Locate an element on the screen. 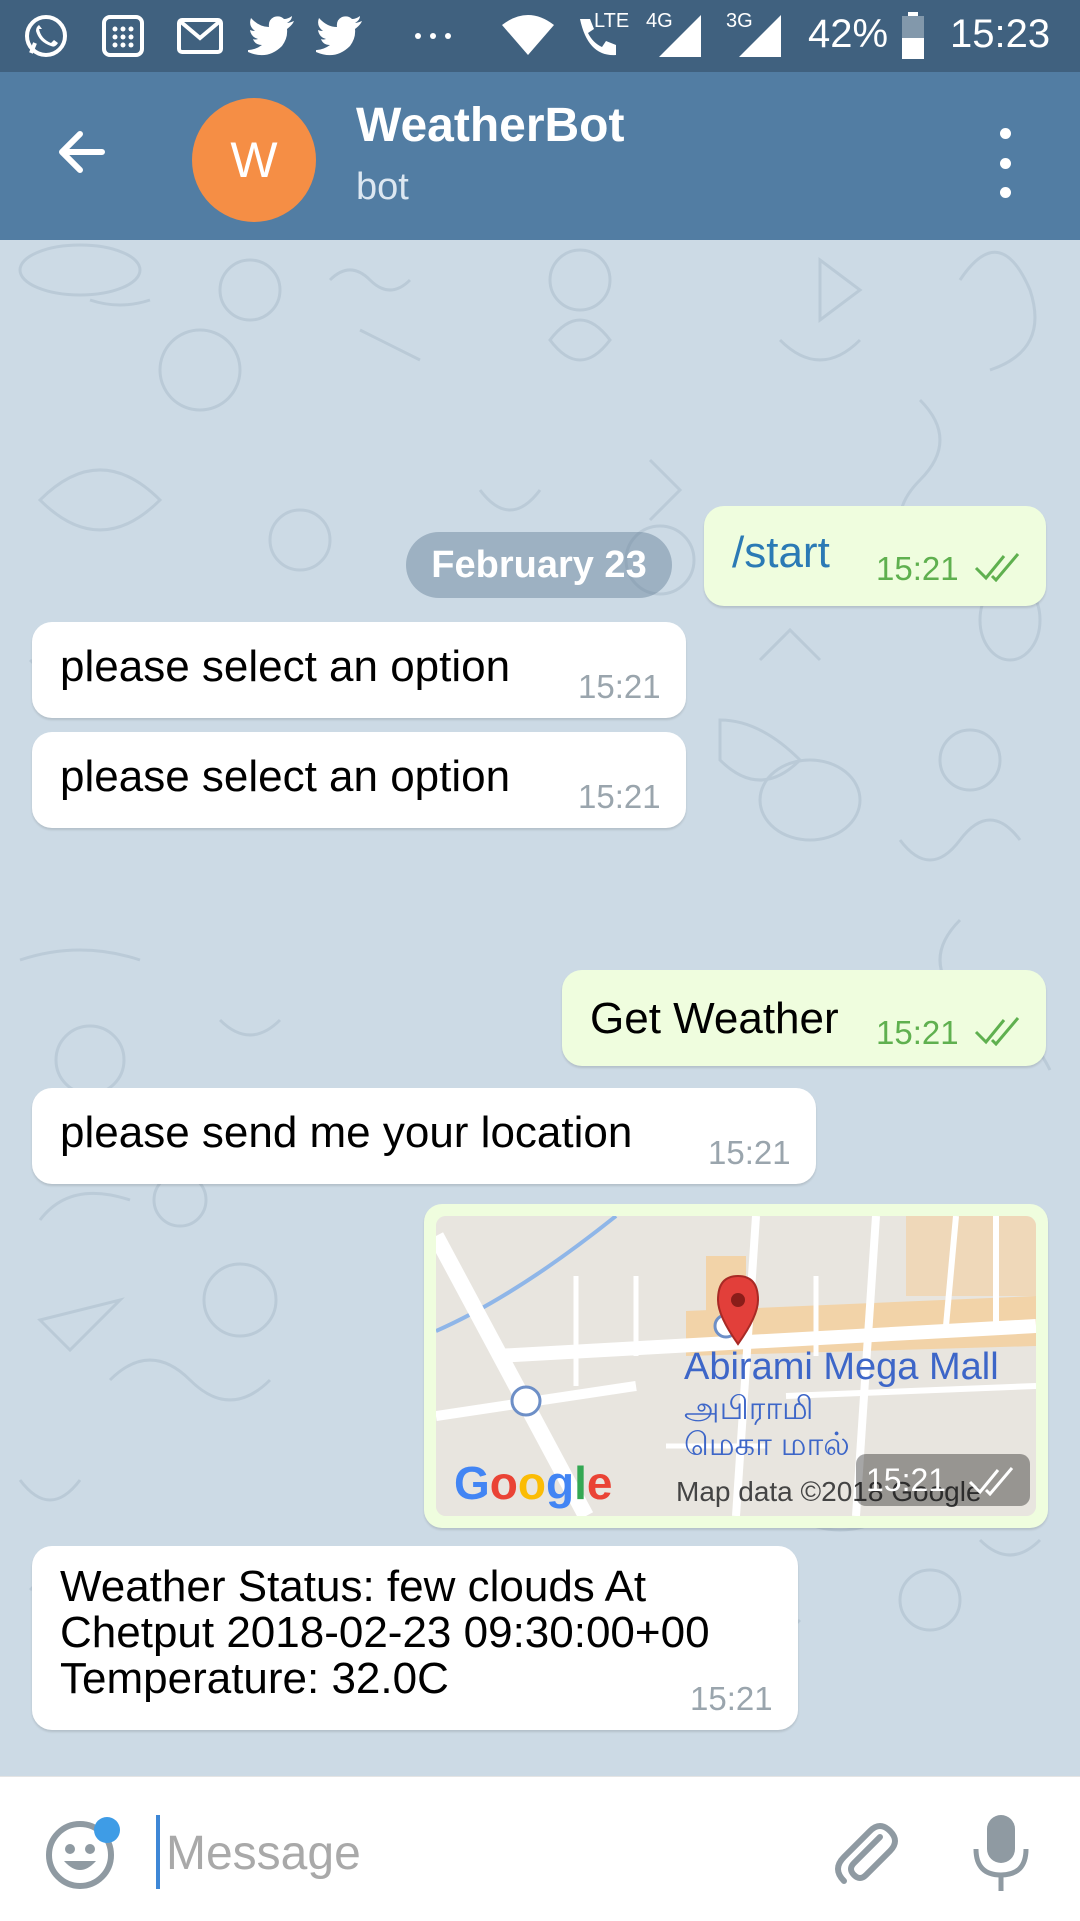  paperclip-icon is located at coordinates (864, 1853).